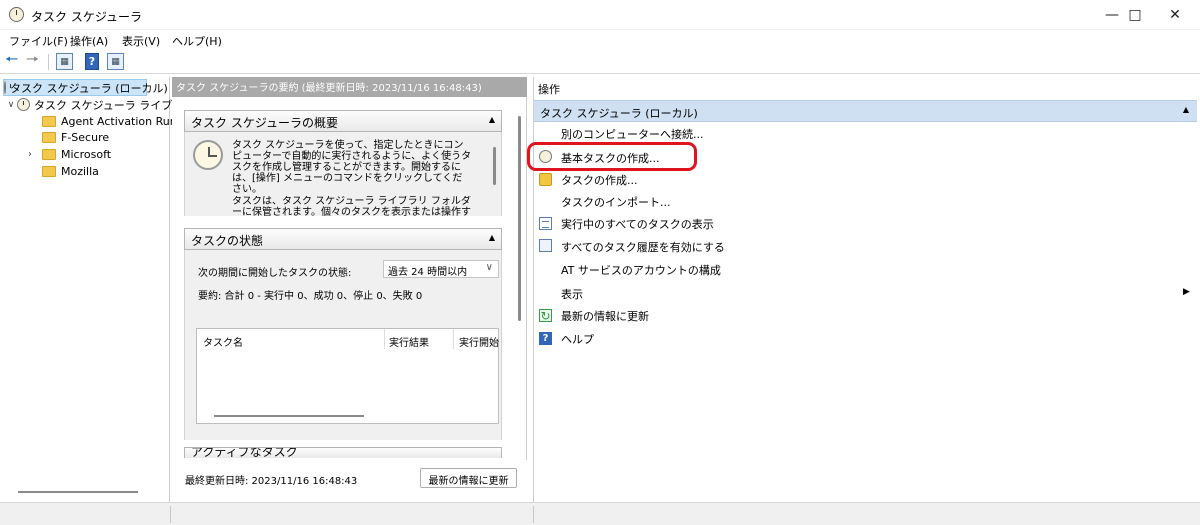  What do you see at coordinates (619, 113) in the screenshot?
I see `actions-group-label: タスク スケジューラ (ローカル)` at bounding box center [619, 113].